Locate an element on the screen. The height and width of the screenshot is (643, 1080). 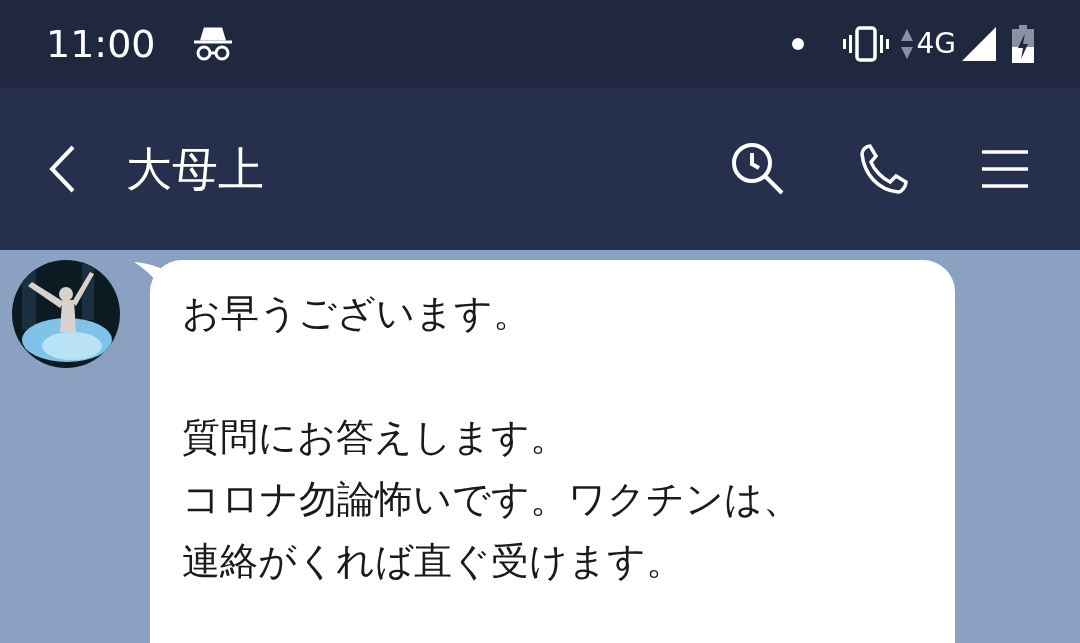
message-line: 連絡がくれば直ぐ受けます。 is located at coordinates (433, 561).